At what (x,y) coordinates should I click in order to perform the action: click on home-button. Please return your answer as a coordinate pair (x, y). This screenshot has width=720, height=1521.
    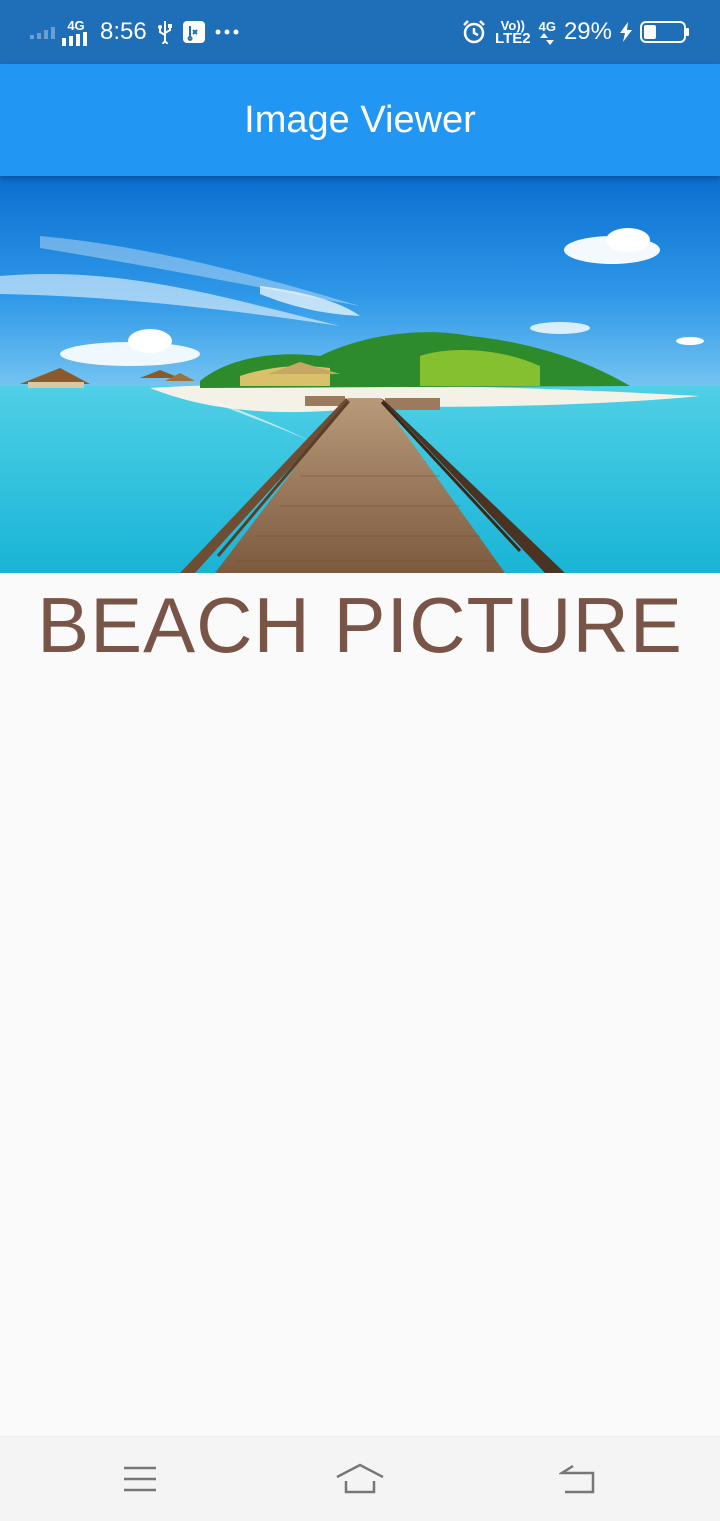
    Looking at the image, I should click on (360, 1479).